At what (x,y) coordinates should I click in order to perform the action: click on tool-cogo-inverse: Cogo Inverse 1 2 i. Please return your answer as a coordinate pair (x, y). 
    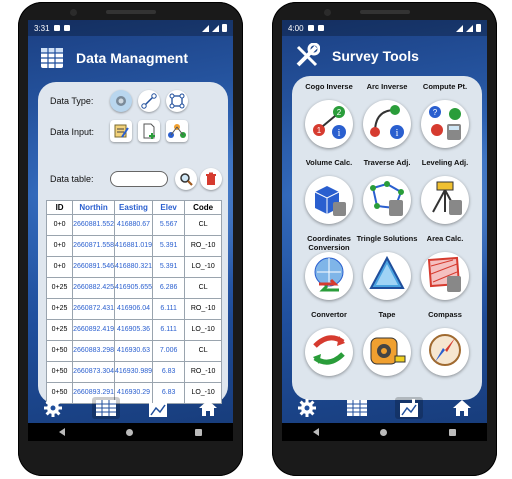
    Looking at the image, I should click on (329, 125).